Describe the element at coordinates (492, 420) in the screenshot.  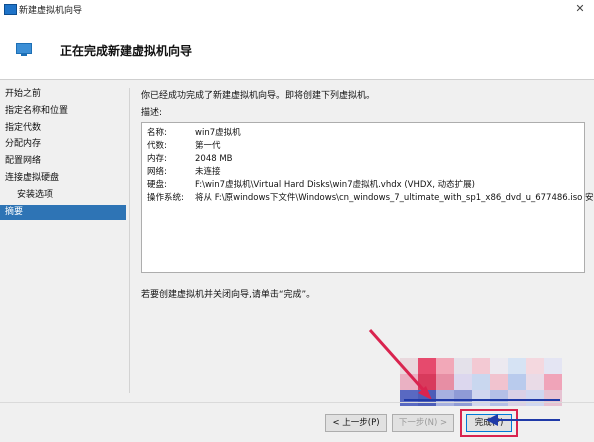
I see `blue-pointer-head` at that location.